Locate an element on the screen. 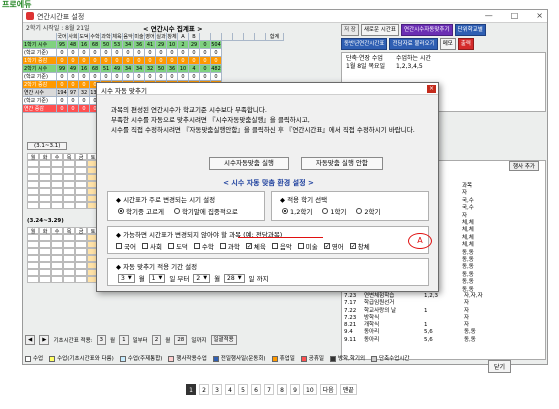 This screenshot has width=559, height=409. per-unit-button: 단위학교별 is located at coordinates (470, 30).